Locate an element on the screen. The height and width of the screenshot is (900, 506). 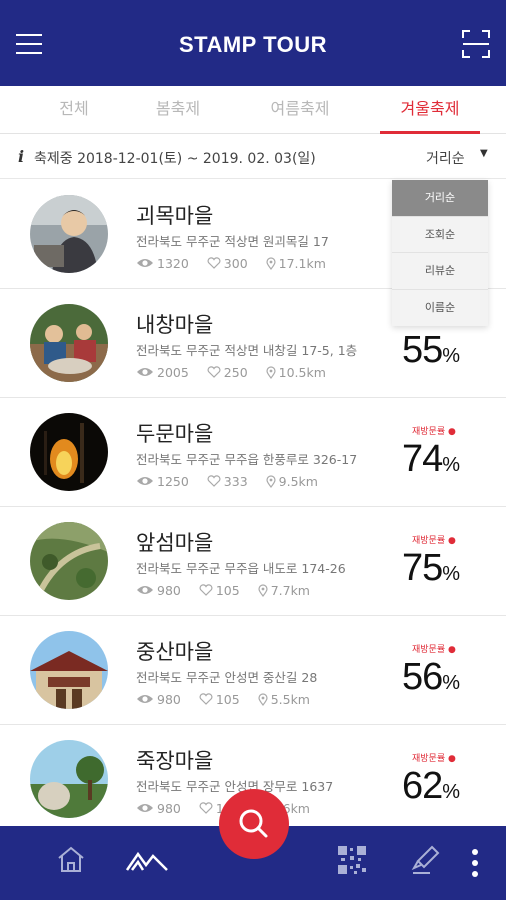
season-tabs: 전체 봄축제 여름축제 겨울축제 is located at coordinates (253, 110).